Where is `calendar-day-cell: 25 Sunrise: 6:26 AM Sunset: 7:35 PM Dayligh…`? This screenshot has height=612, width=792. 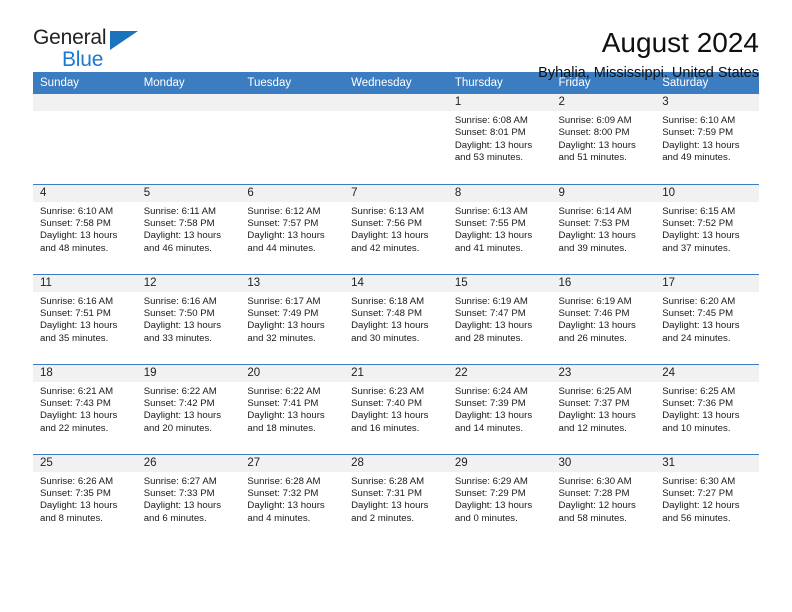
calendar-day-cell: 25 Sunrise: 6:26 AM Sunset: 7:35 PM Dayligh… is located at coordinates (85, 498).